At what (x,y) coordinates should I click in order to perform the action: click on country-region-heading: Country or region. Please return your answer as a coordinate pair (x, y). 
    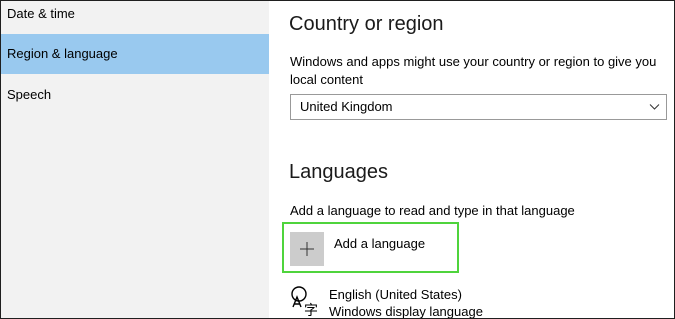
    Looking at the image, I should click on (366, 24).